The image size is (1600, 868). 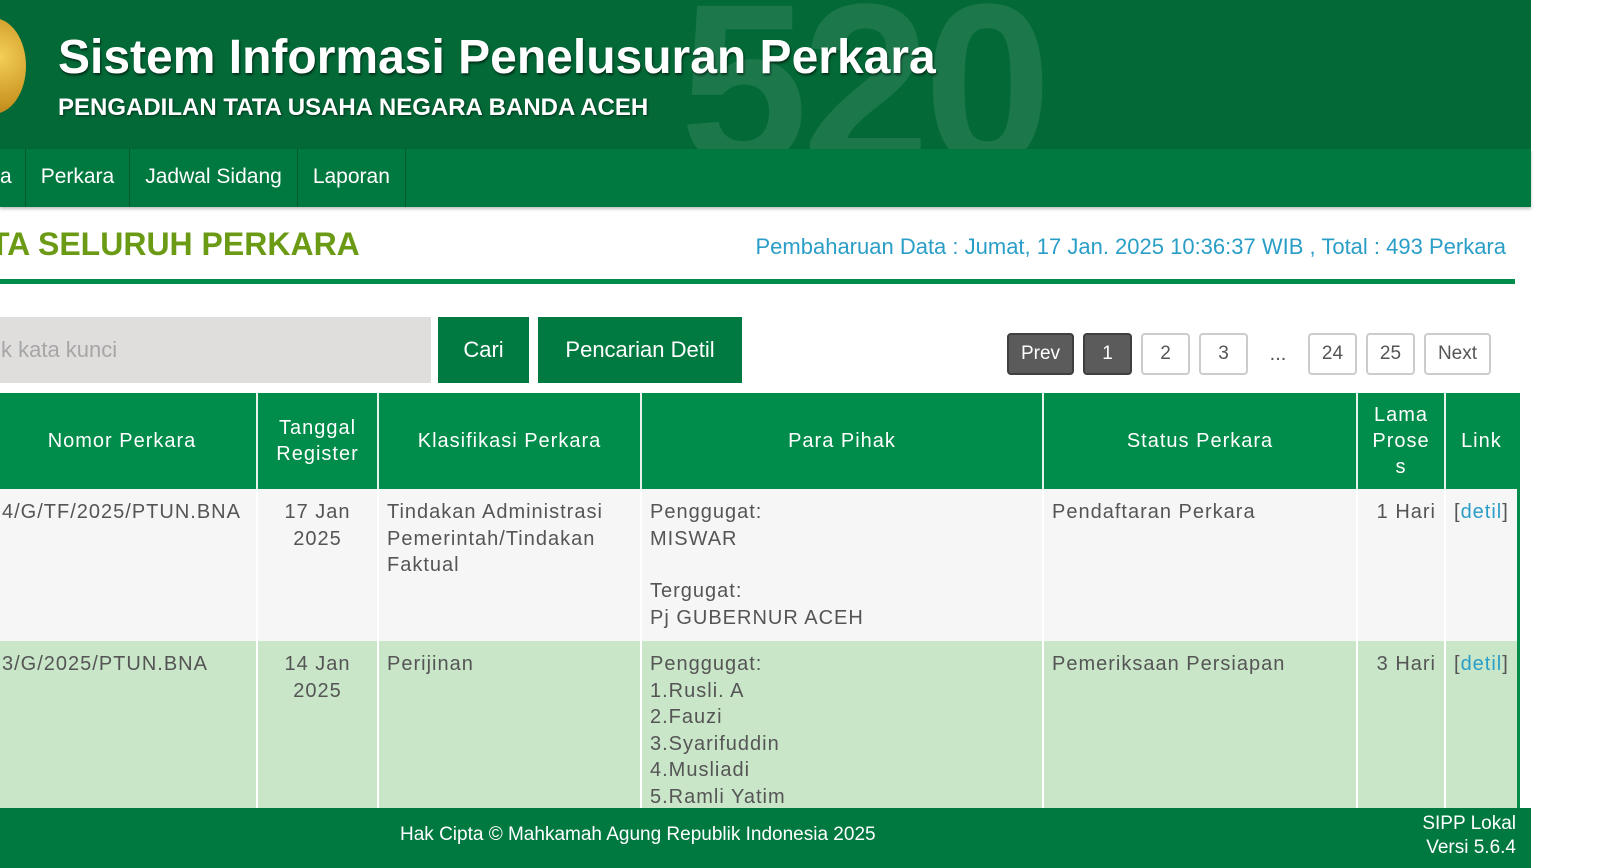 I want to click on prev-page-button: Prev, so click(x=1040, y=354).